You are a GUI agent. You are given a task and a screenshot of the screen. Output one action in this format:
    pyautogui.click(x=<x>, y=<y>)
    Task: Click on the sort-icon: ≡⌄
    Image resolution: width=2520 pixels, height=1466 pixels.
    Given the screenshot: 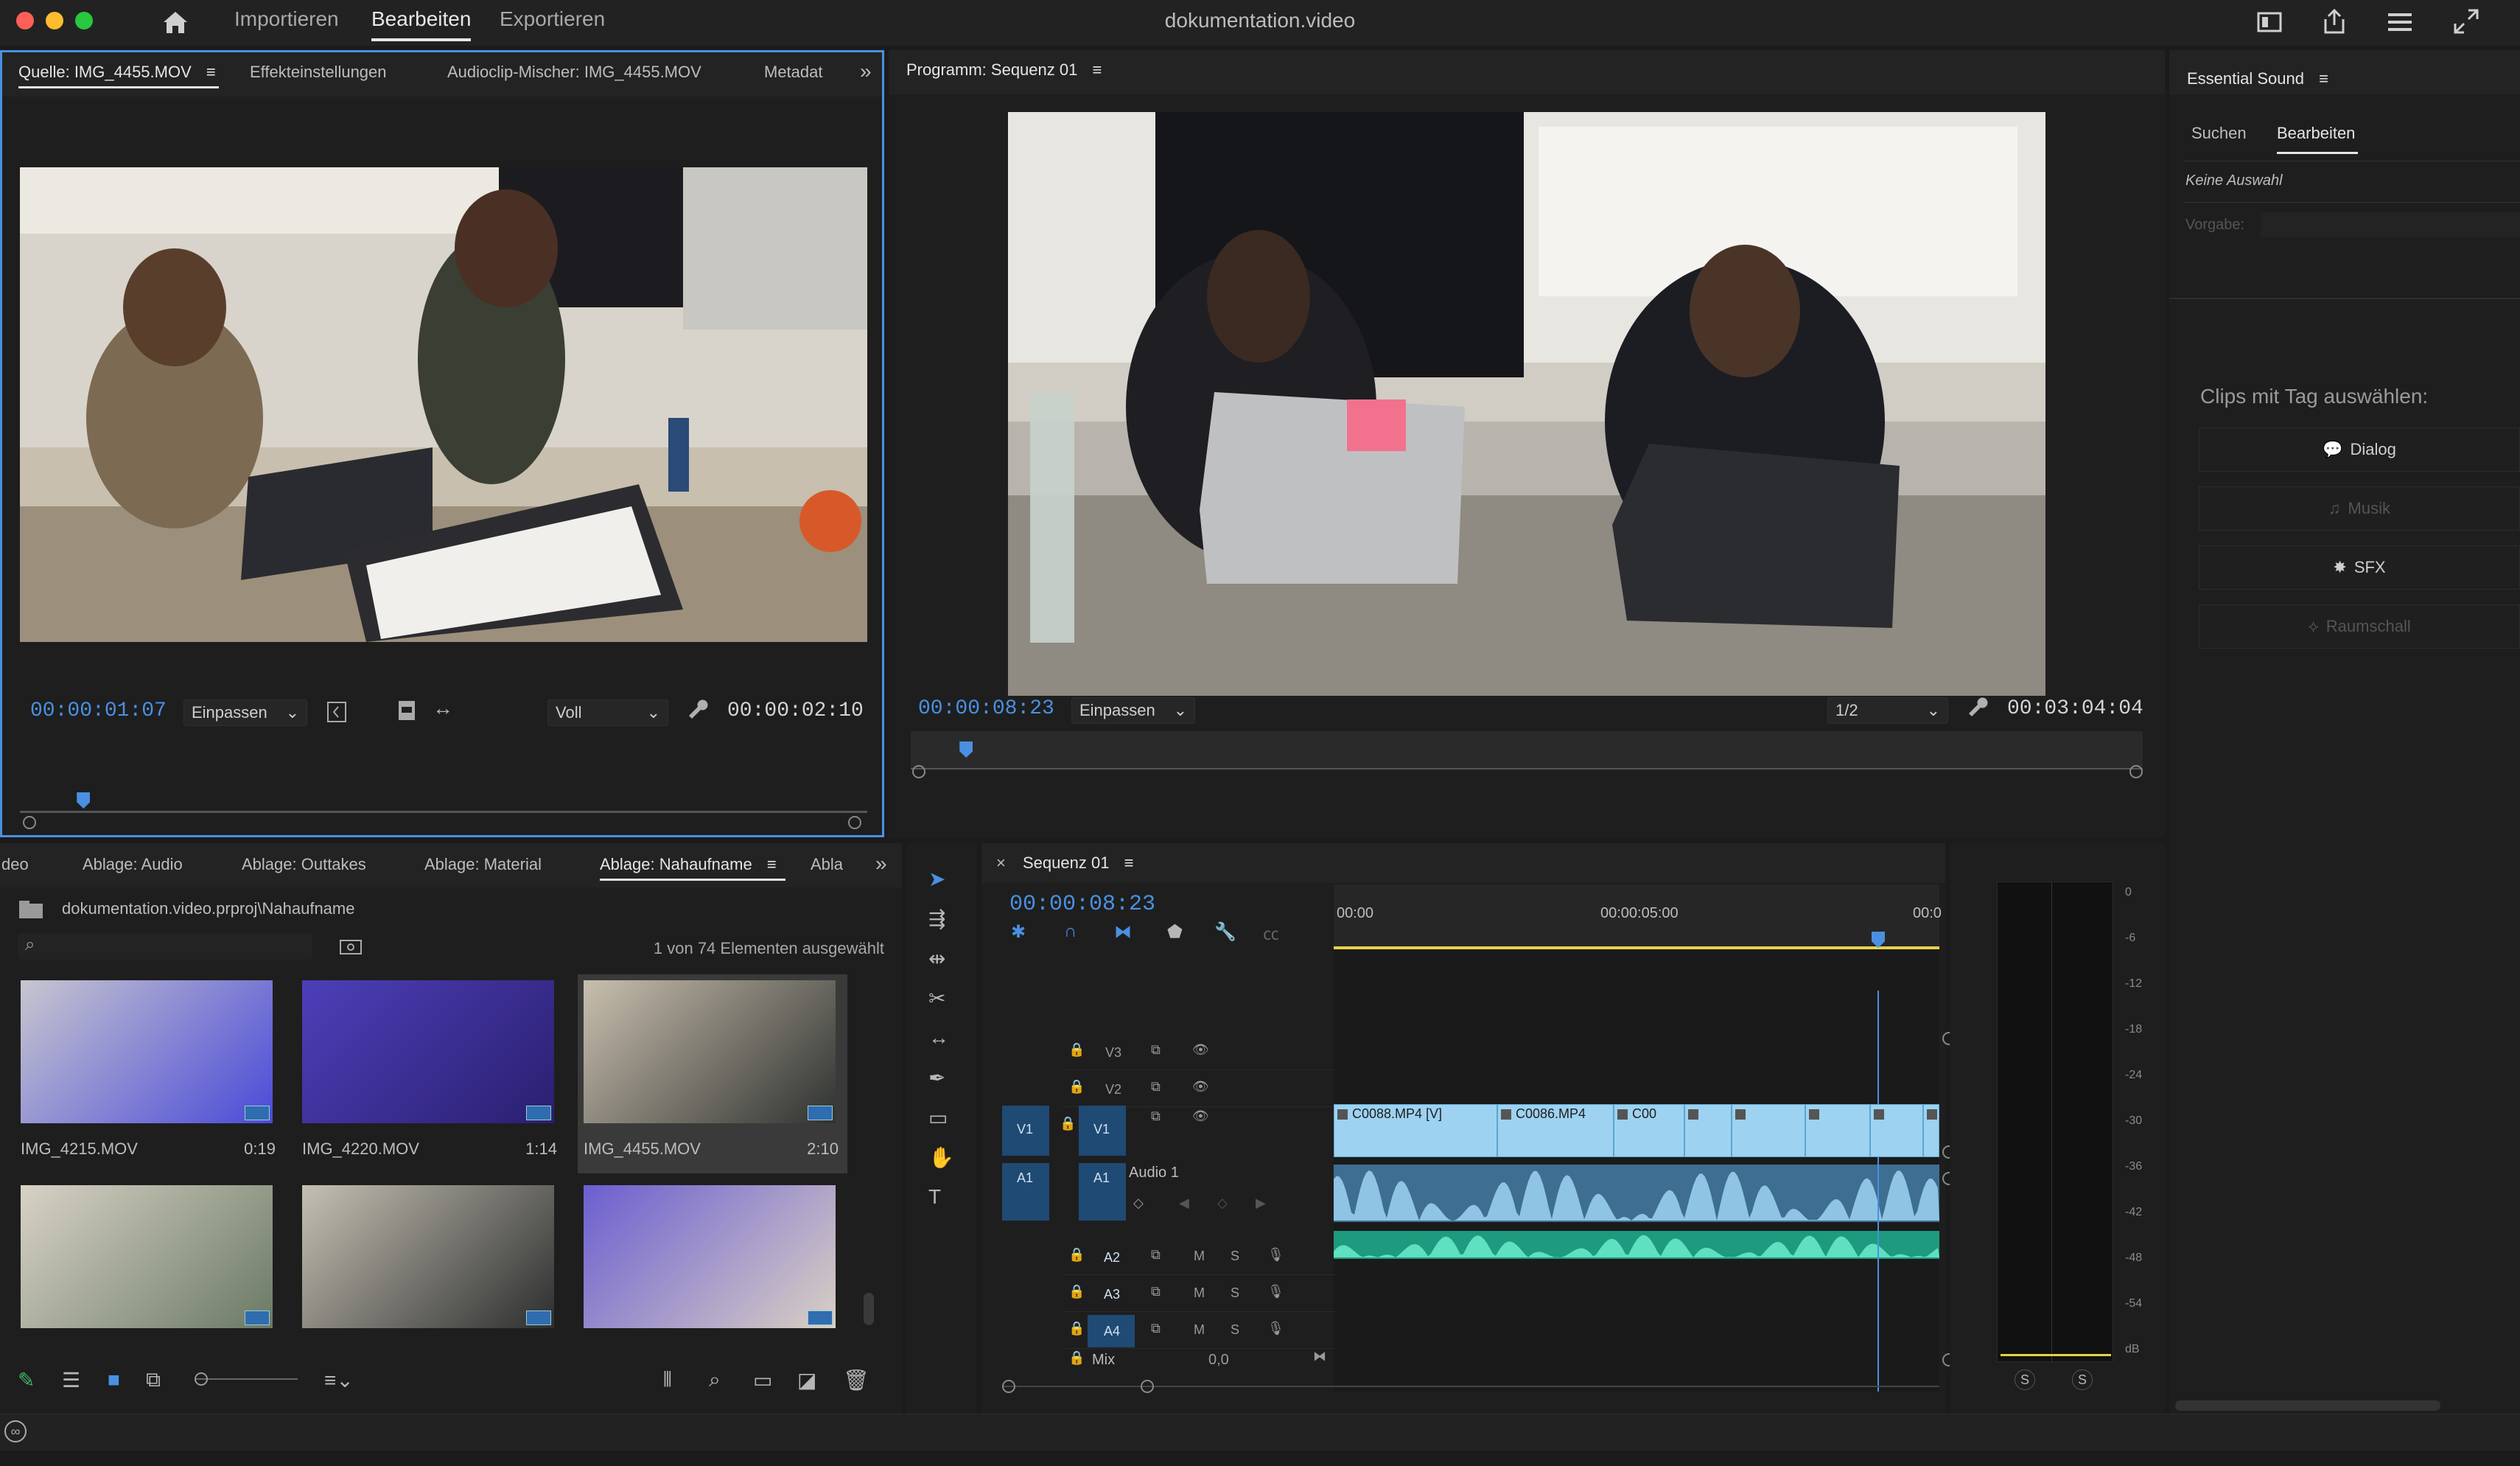 What is the action you would take?
    pyautogui.click(x=339, y=1380)
    